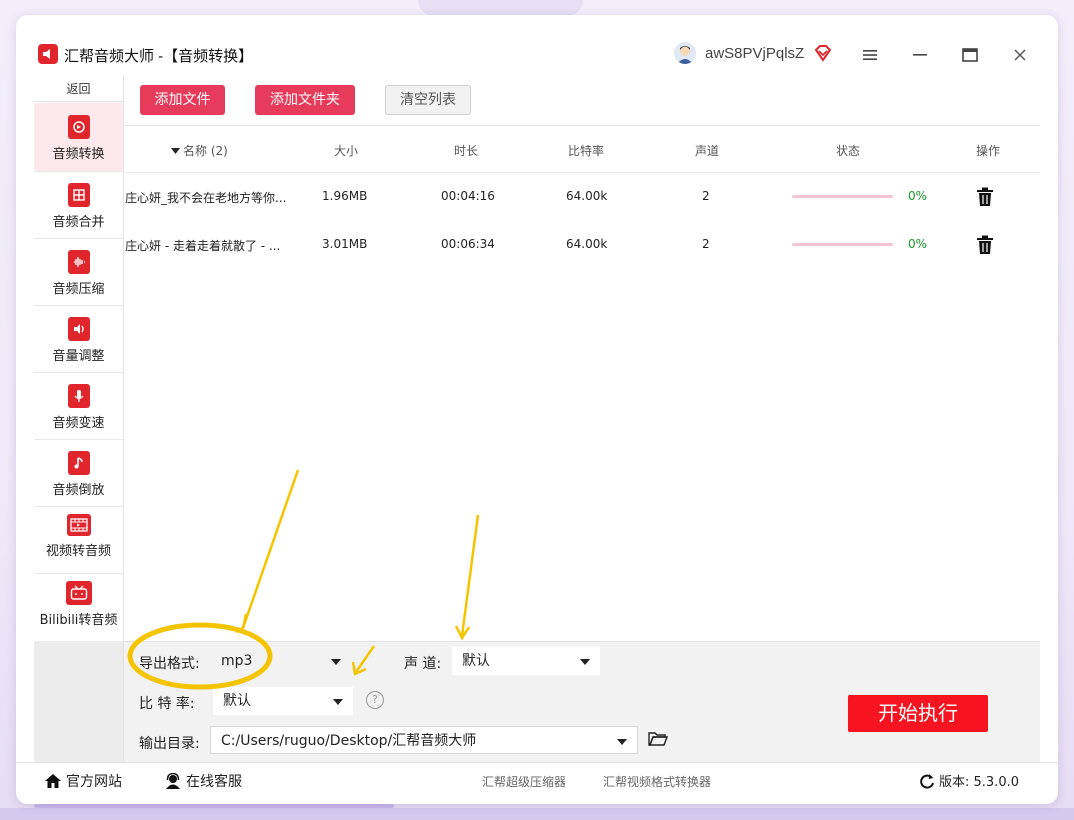 This screenshot has width=1074, height=820. I want to click on sidebar-item-video-to-audio: 视频转音频, so click(78, 540).